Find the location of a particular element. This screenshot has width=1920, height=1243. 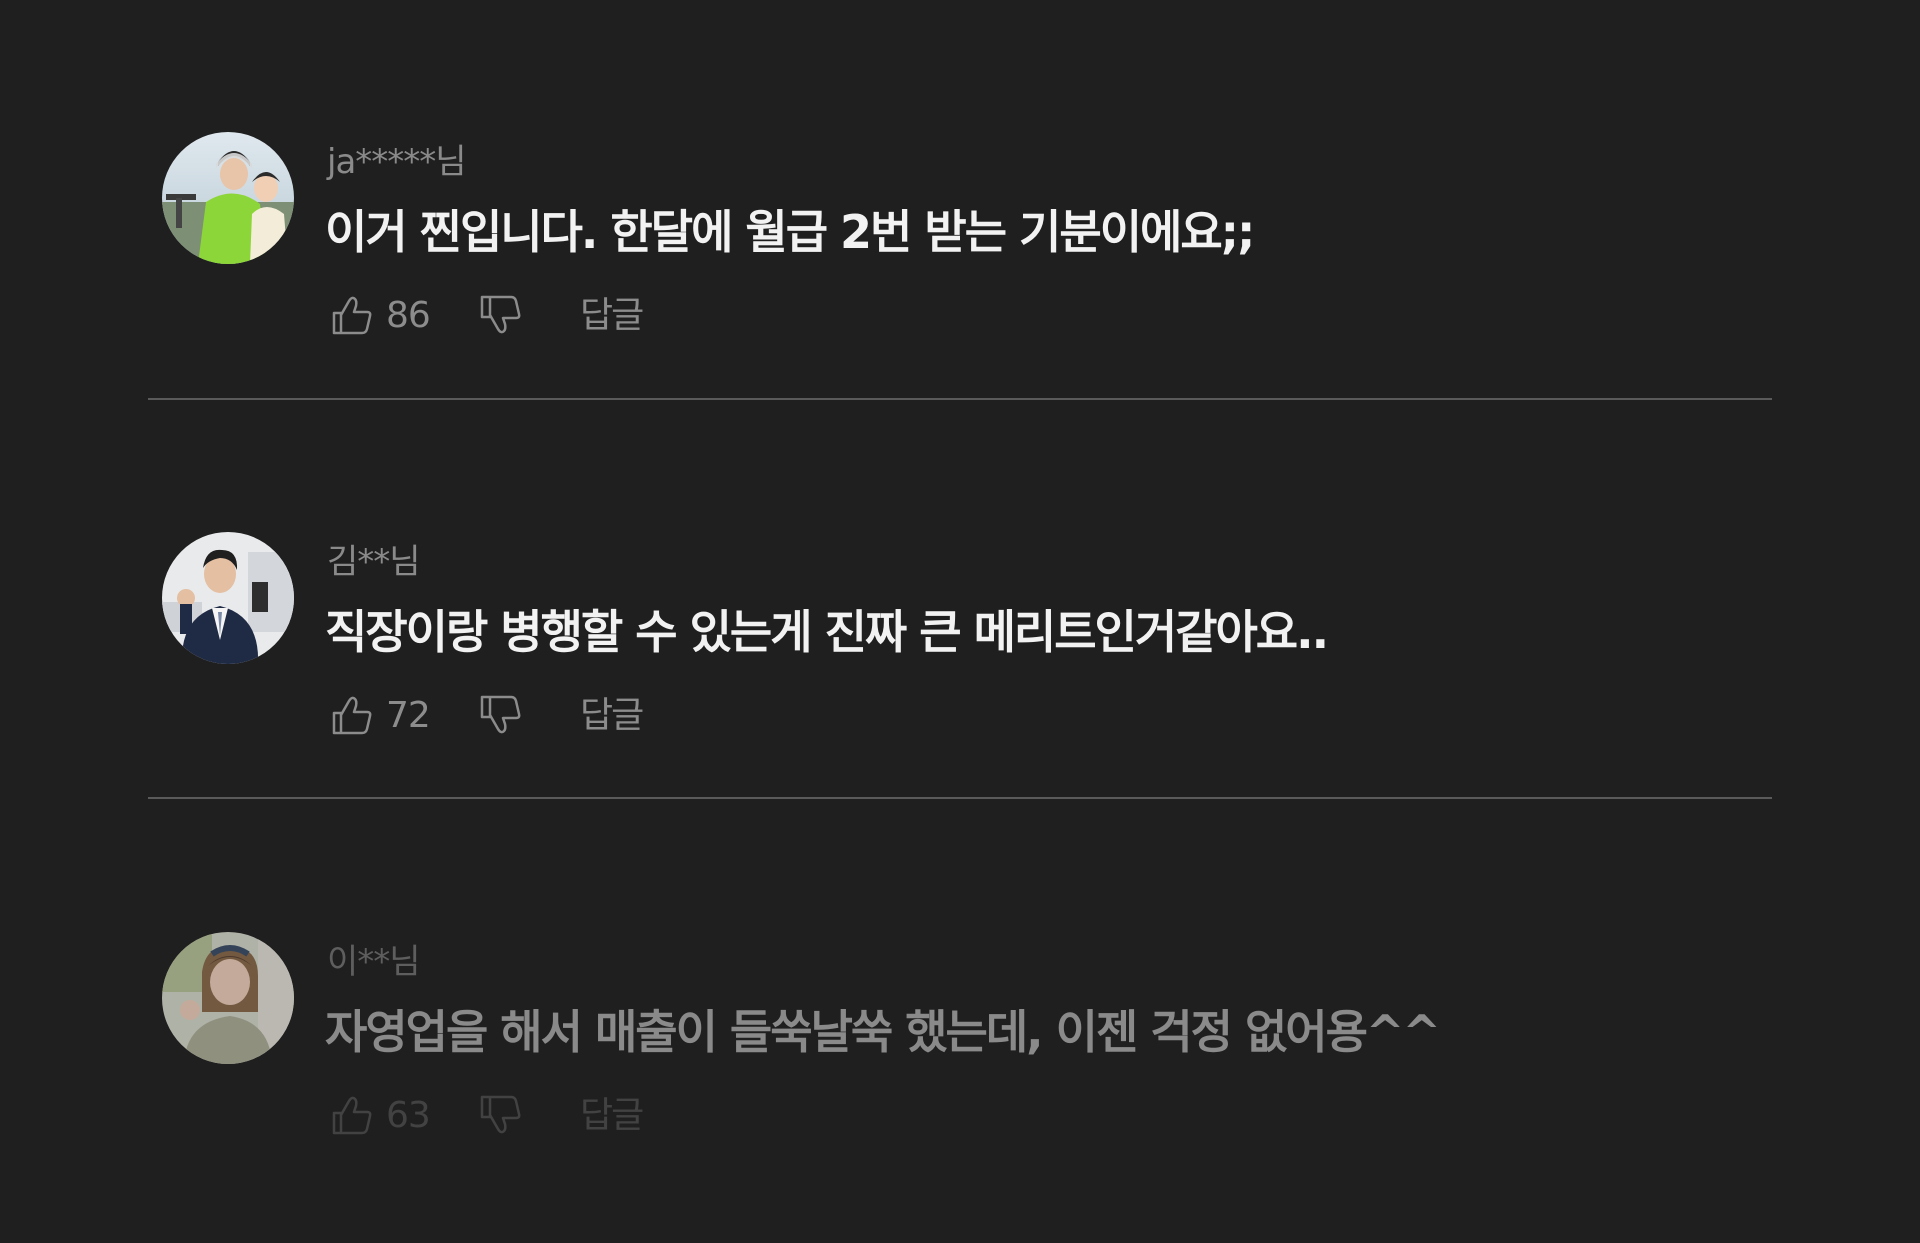

like-count: 86 is located at coordinates (408, 315).